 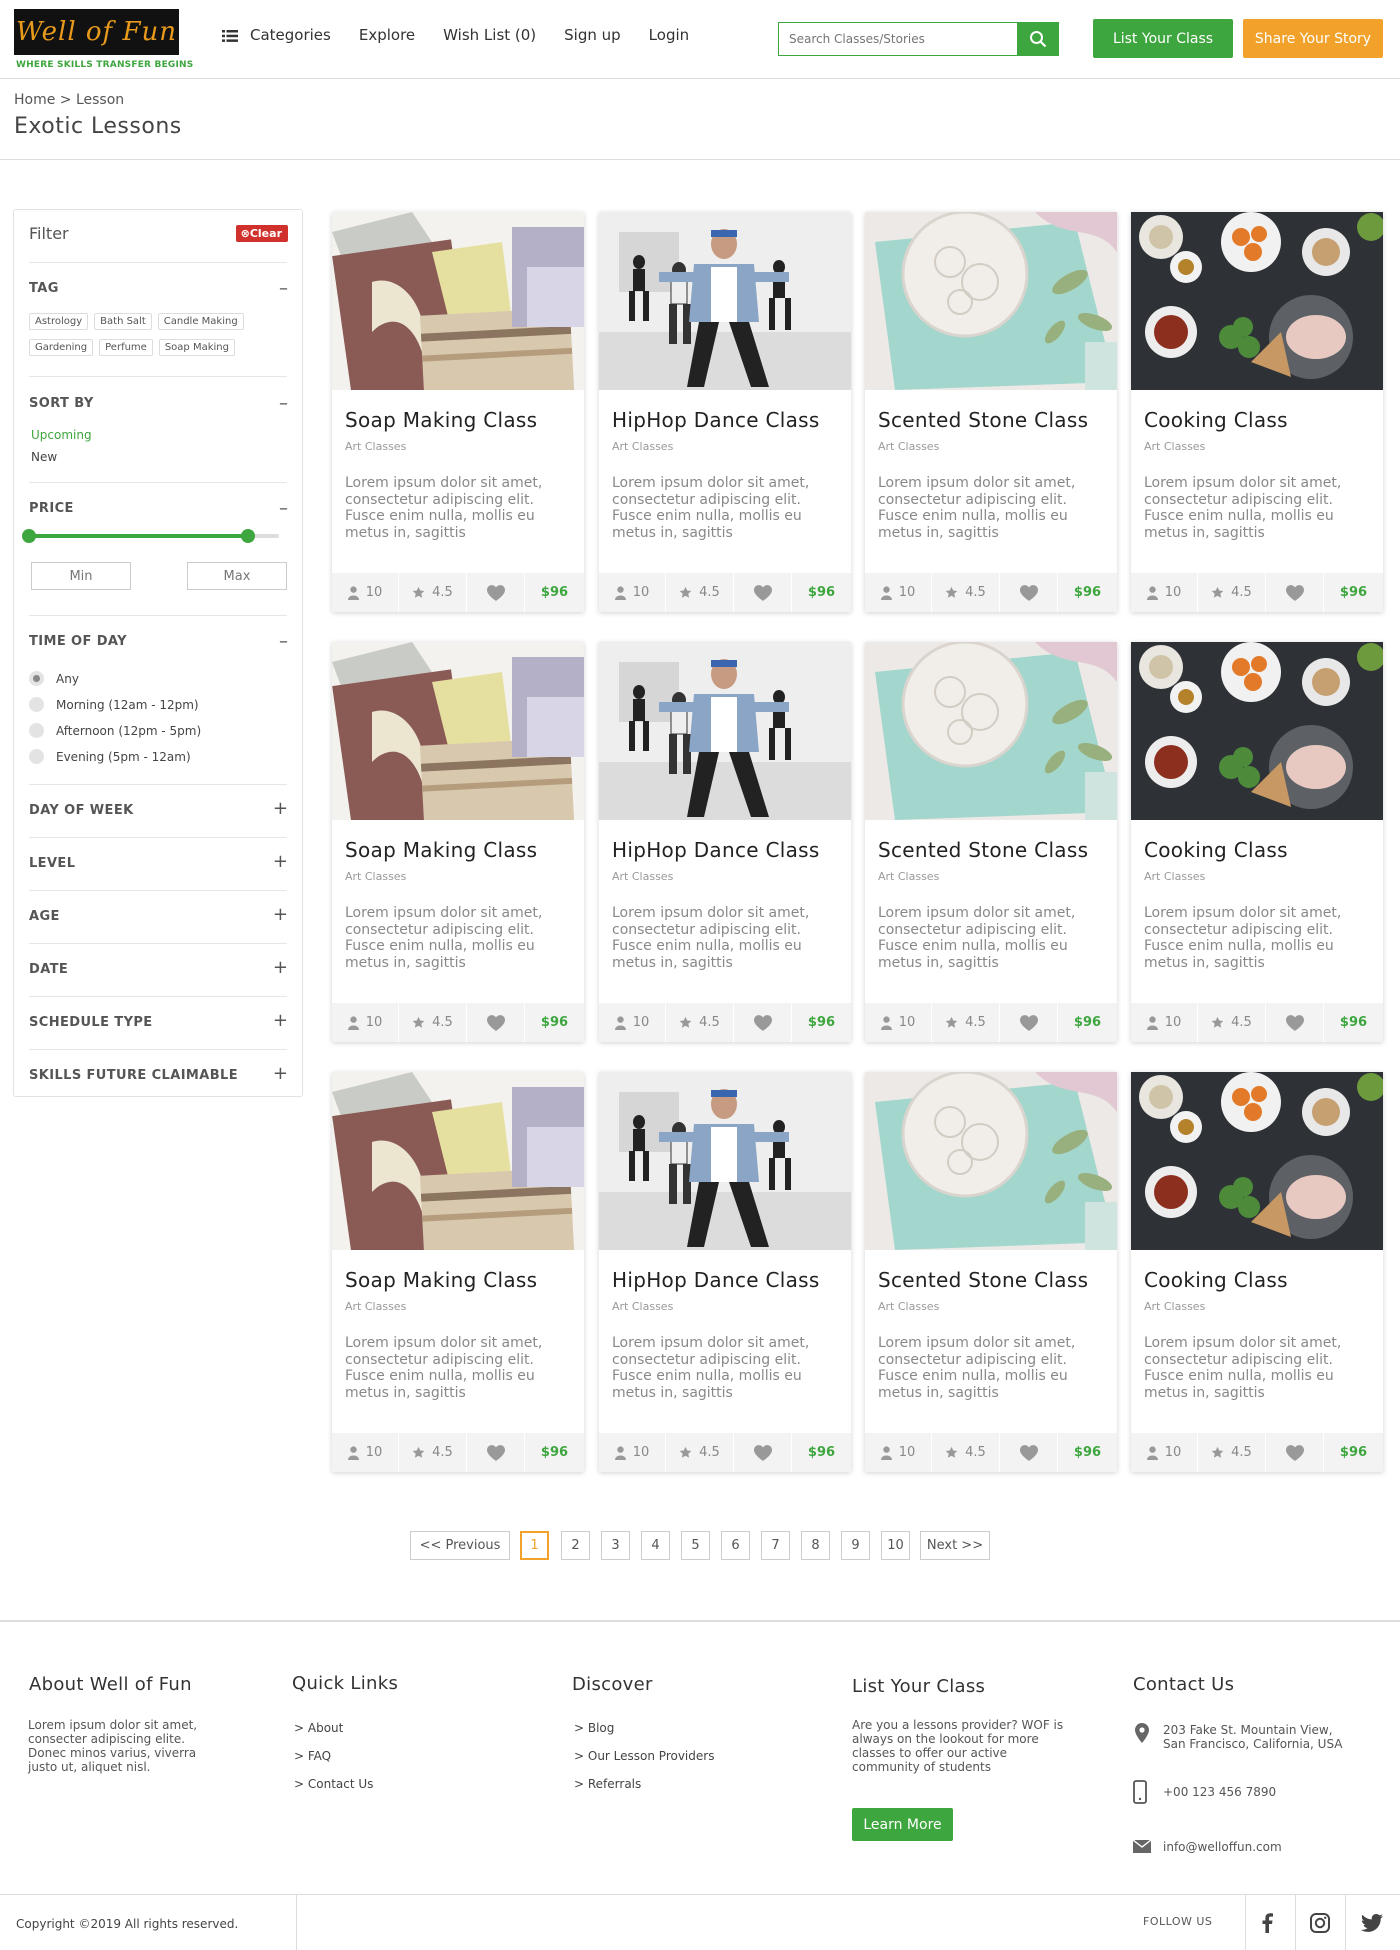 I want to click on footer-link-contact: > Contact Us, so click(x=333, y=1784).